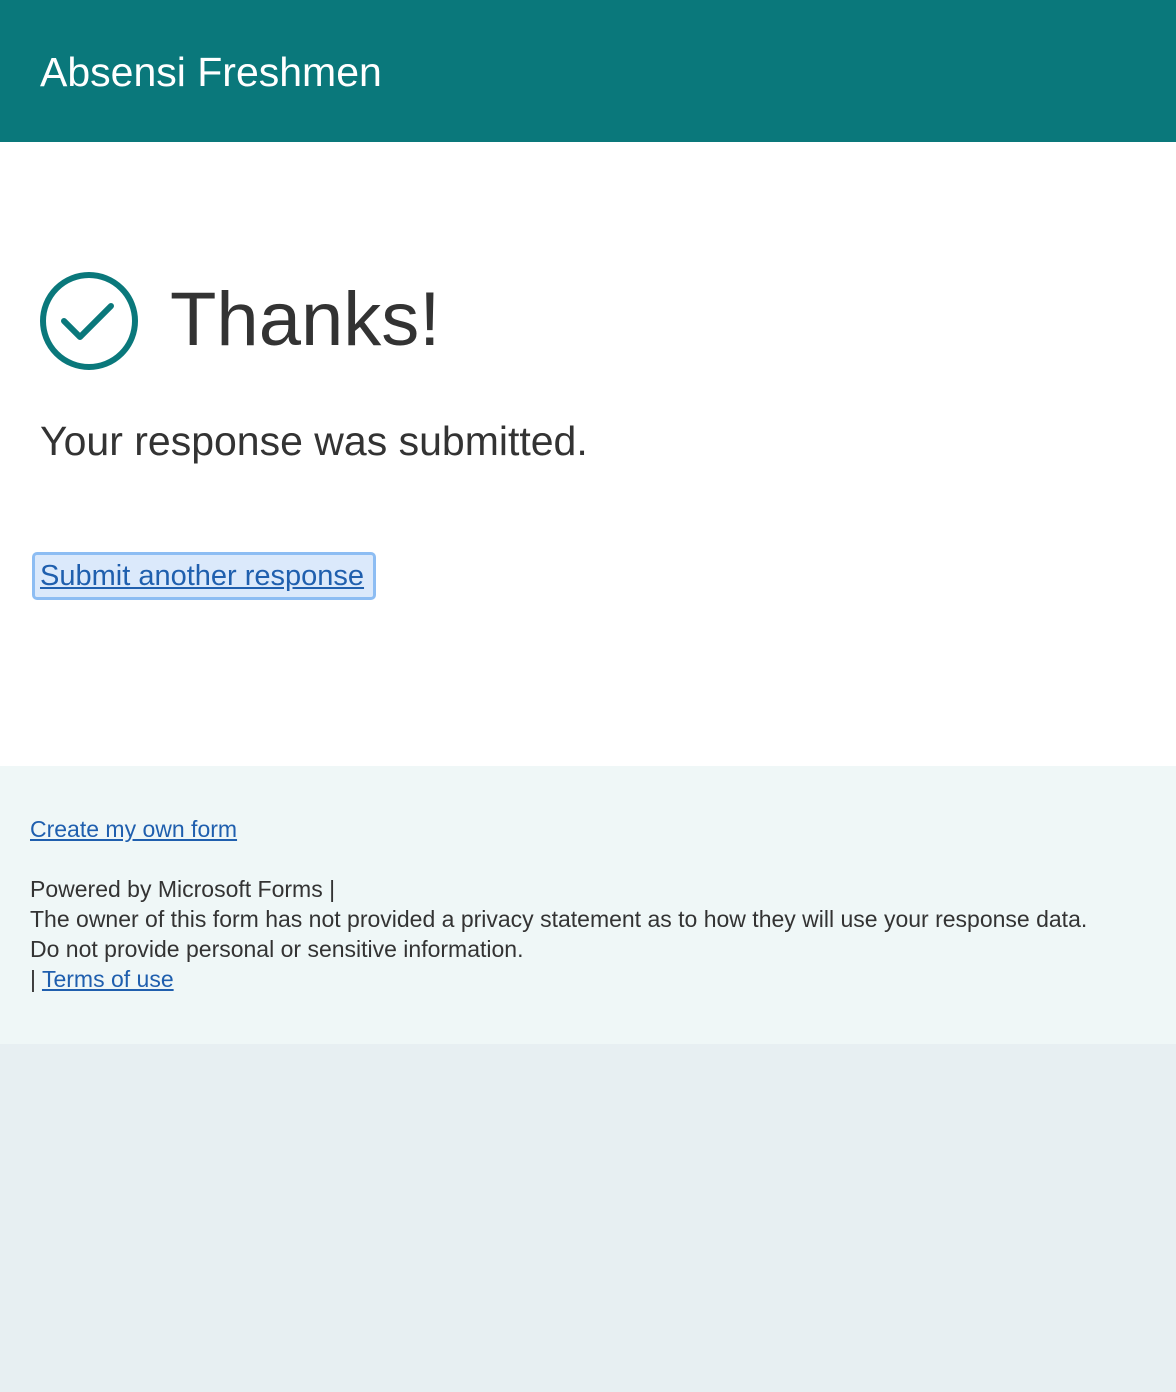 This screenshot has height=1392, width=1176. I want to click on powered-by-text: Powered by Microsoft Forms |, so click(183, 889).